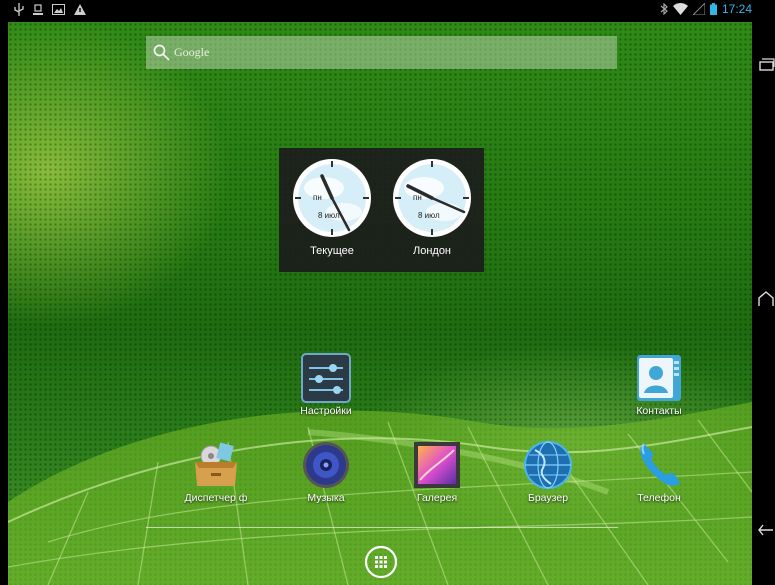 The width and height of the screenshot is (775, 585). Describe the element at coordinates (766, 64) in the screenshot. I see `recent-apps-icon` at that location.